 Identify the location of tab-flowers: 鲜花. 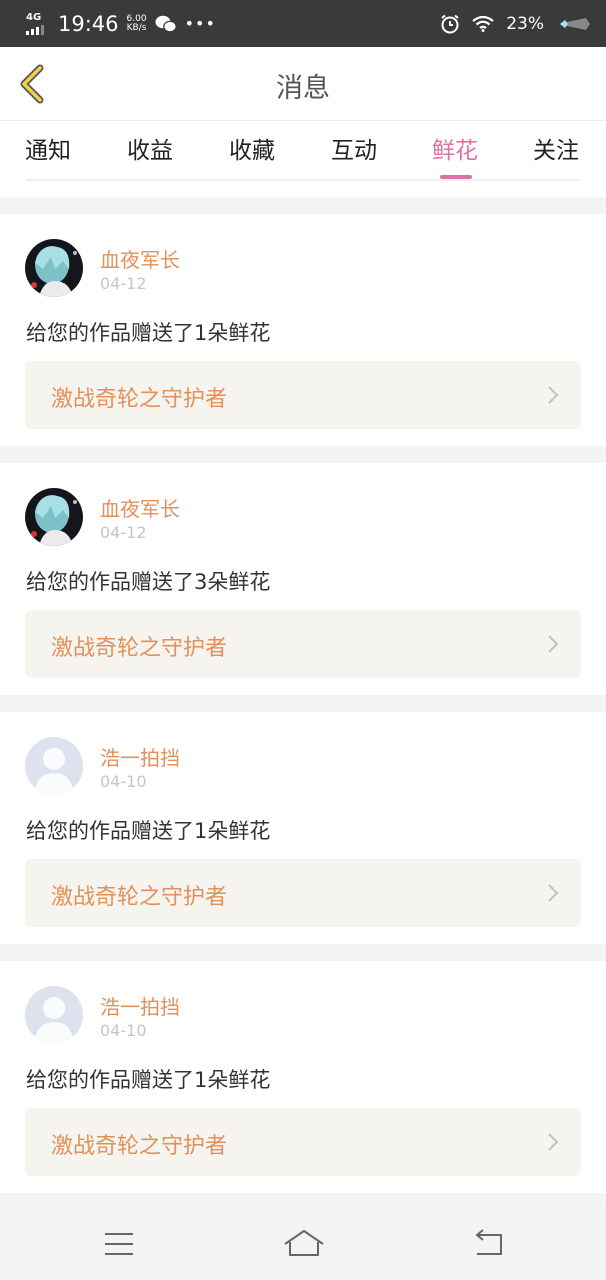
(455, 155).